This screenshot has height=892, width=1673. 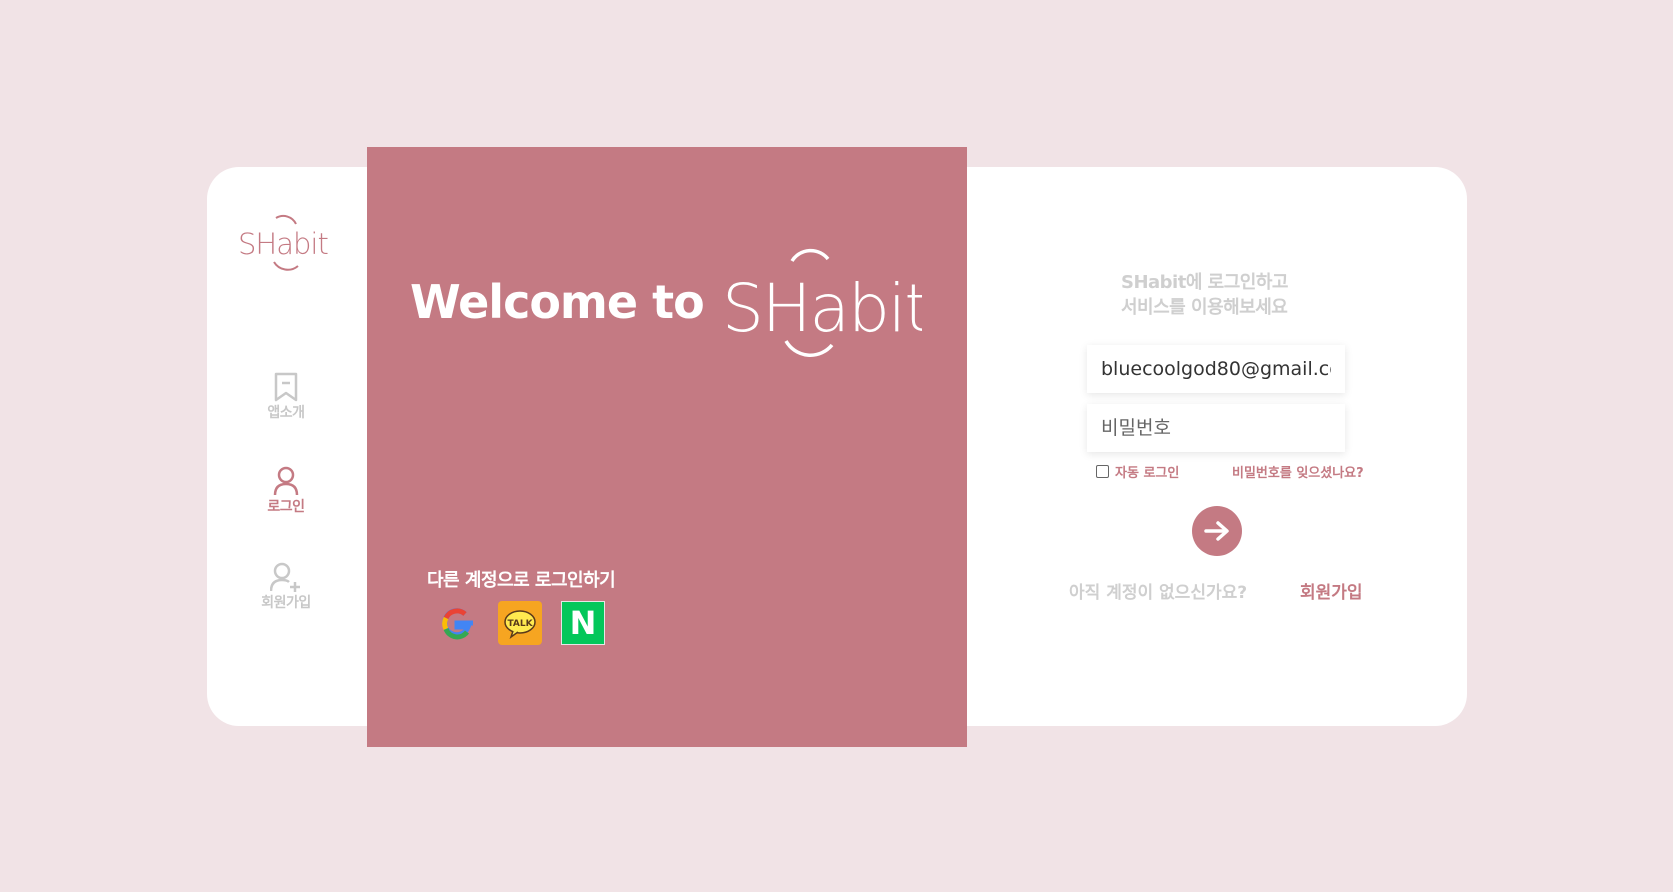 I want to click on login-intro: SHabit에 로그인하고 서비스를 이용해보세요, so click(x=1204, y=295).